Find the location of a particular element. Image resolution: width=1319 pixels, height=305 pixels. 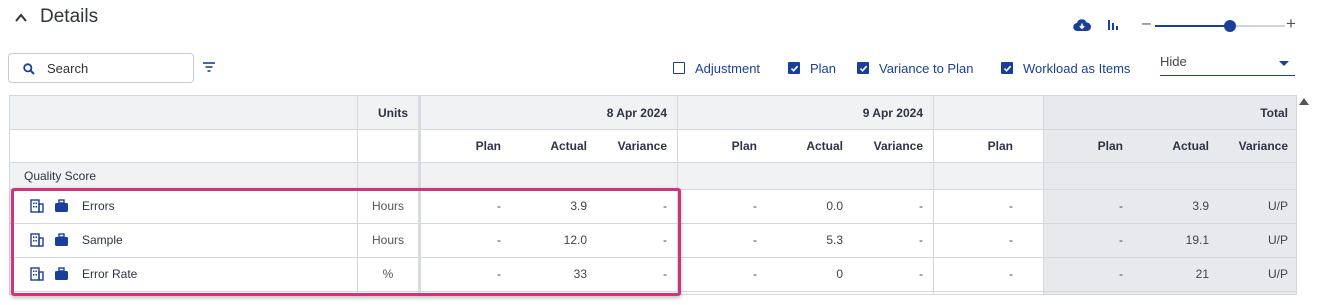

search-box is located at coordinates (101, 68).